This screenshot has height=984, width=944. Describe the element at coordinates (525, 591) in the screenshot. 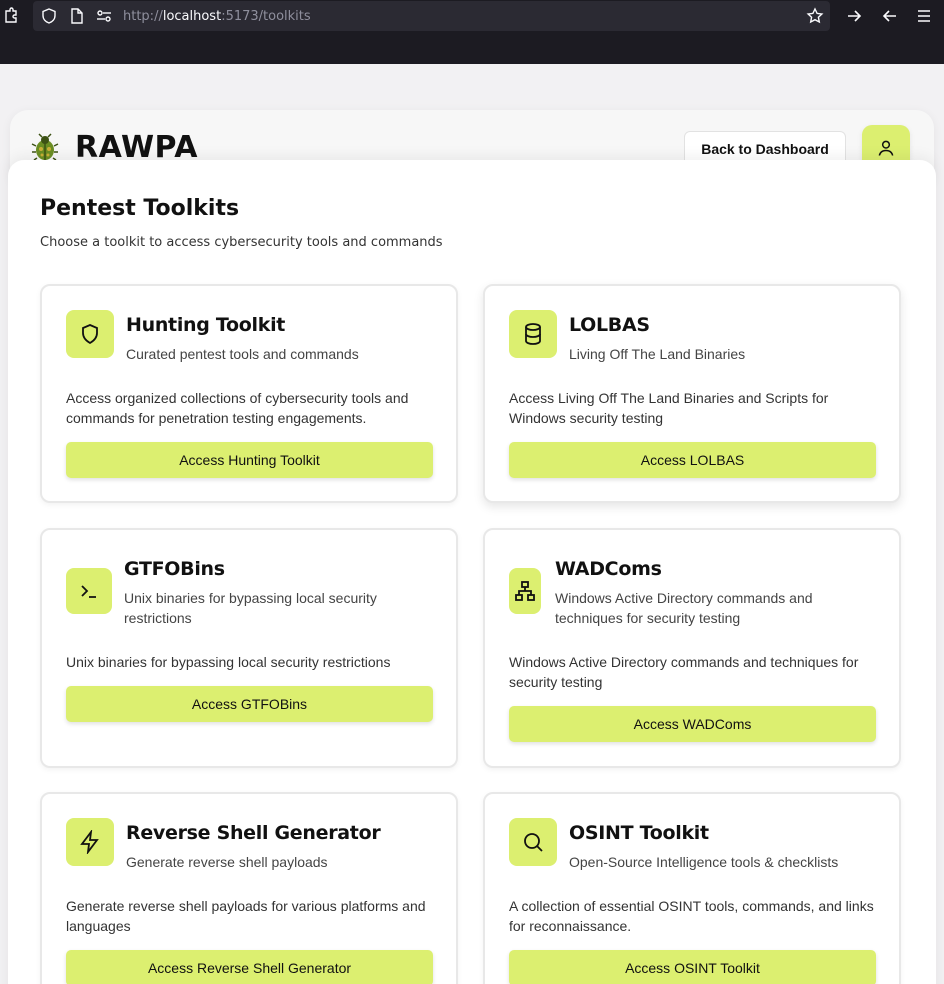

I see `network-icon` at that location.